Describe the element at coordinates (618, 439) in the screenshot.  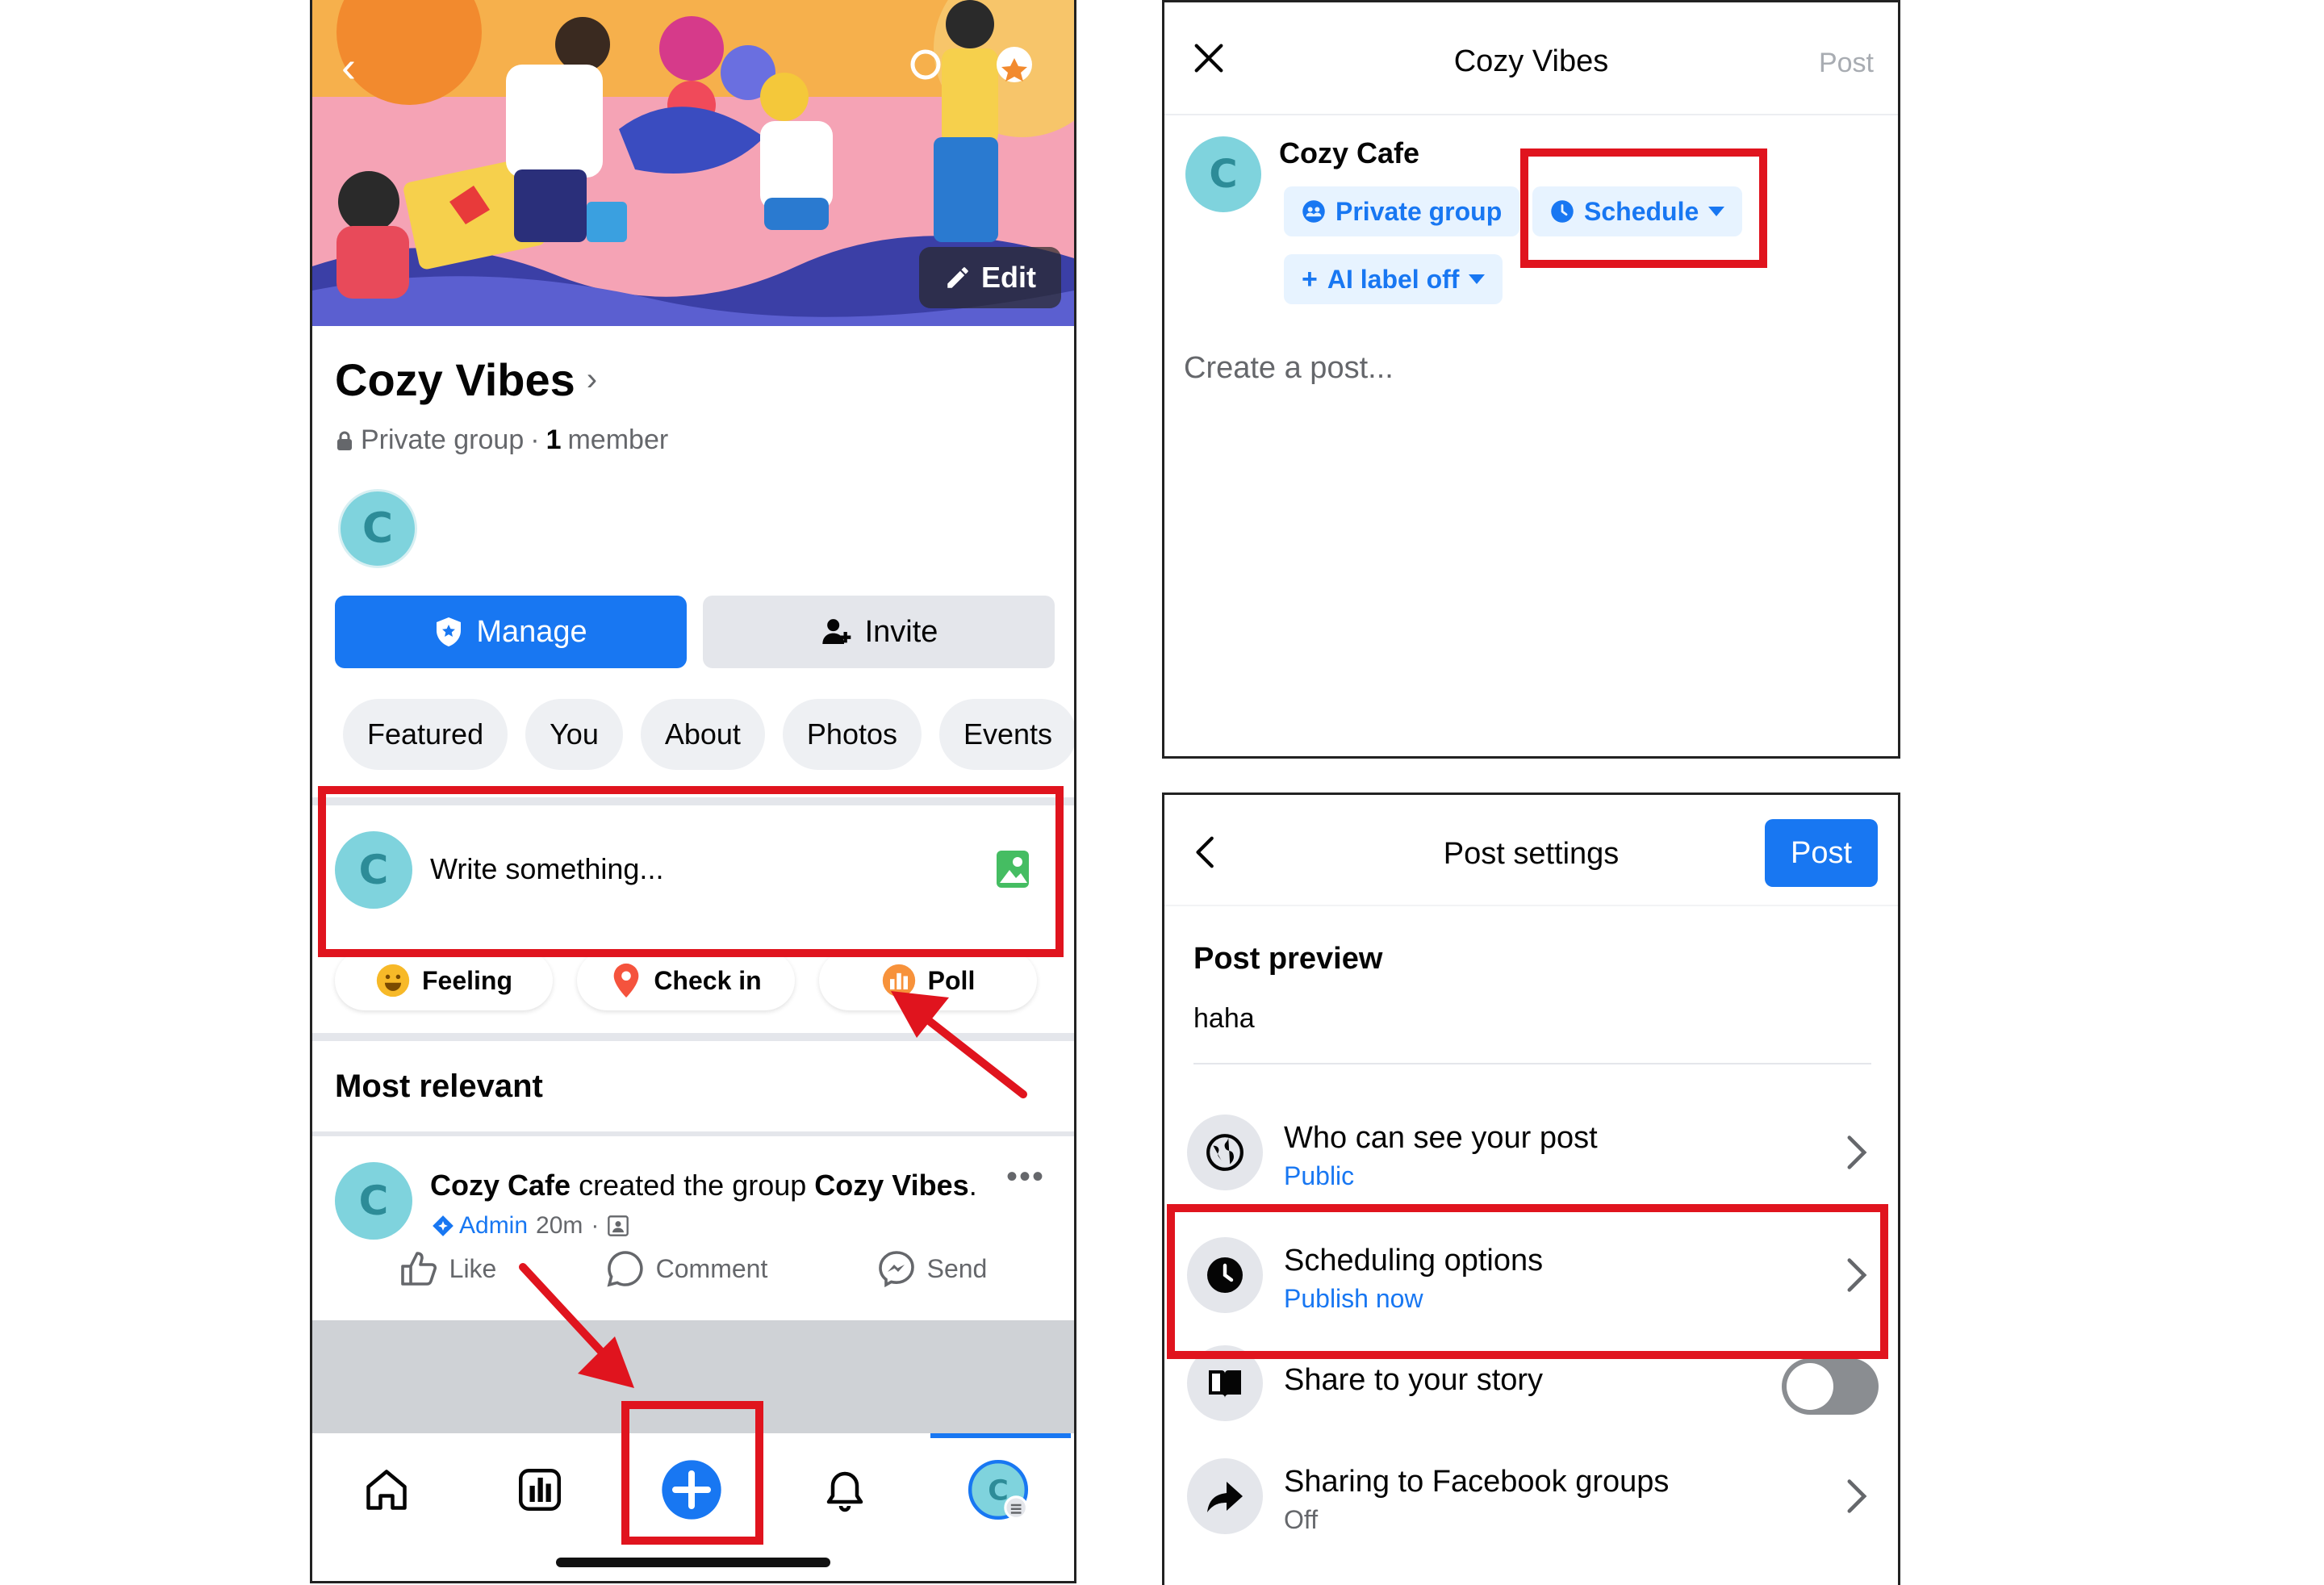
I see `member-word: member` at that location.